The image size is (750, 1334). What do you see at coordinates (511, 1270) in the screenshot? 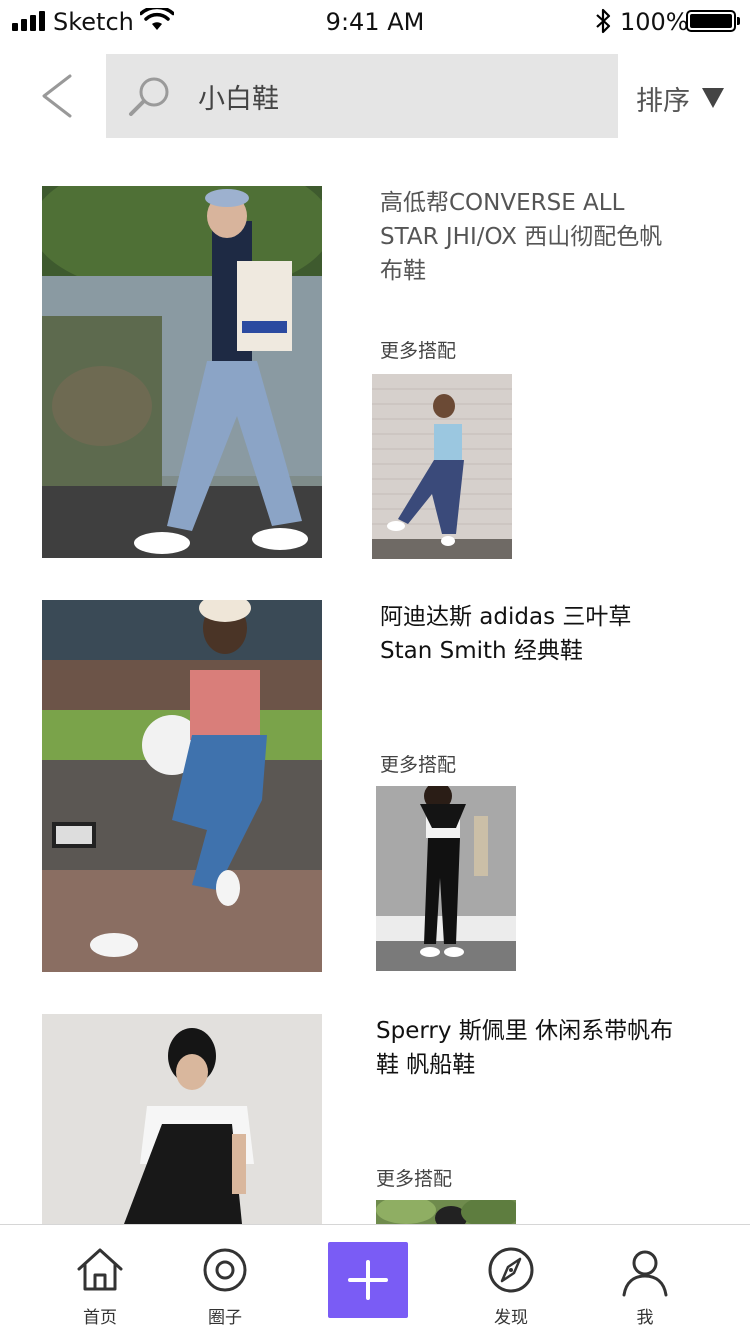
I see `compass-icon` at bounding box center [511, 1270].